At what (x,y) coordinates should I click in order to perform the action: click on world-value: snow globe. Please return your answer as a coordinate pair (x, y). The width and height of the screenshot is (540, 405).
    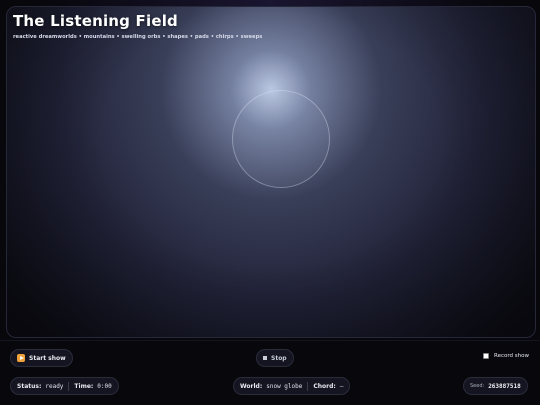
    Looking at the image, I should click on (284, 386).